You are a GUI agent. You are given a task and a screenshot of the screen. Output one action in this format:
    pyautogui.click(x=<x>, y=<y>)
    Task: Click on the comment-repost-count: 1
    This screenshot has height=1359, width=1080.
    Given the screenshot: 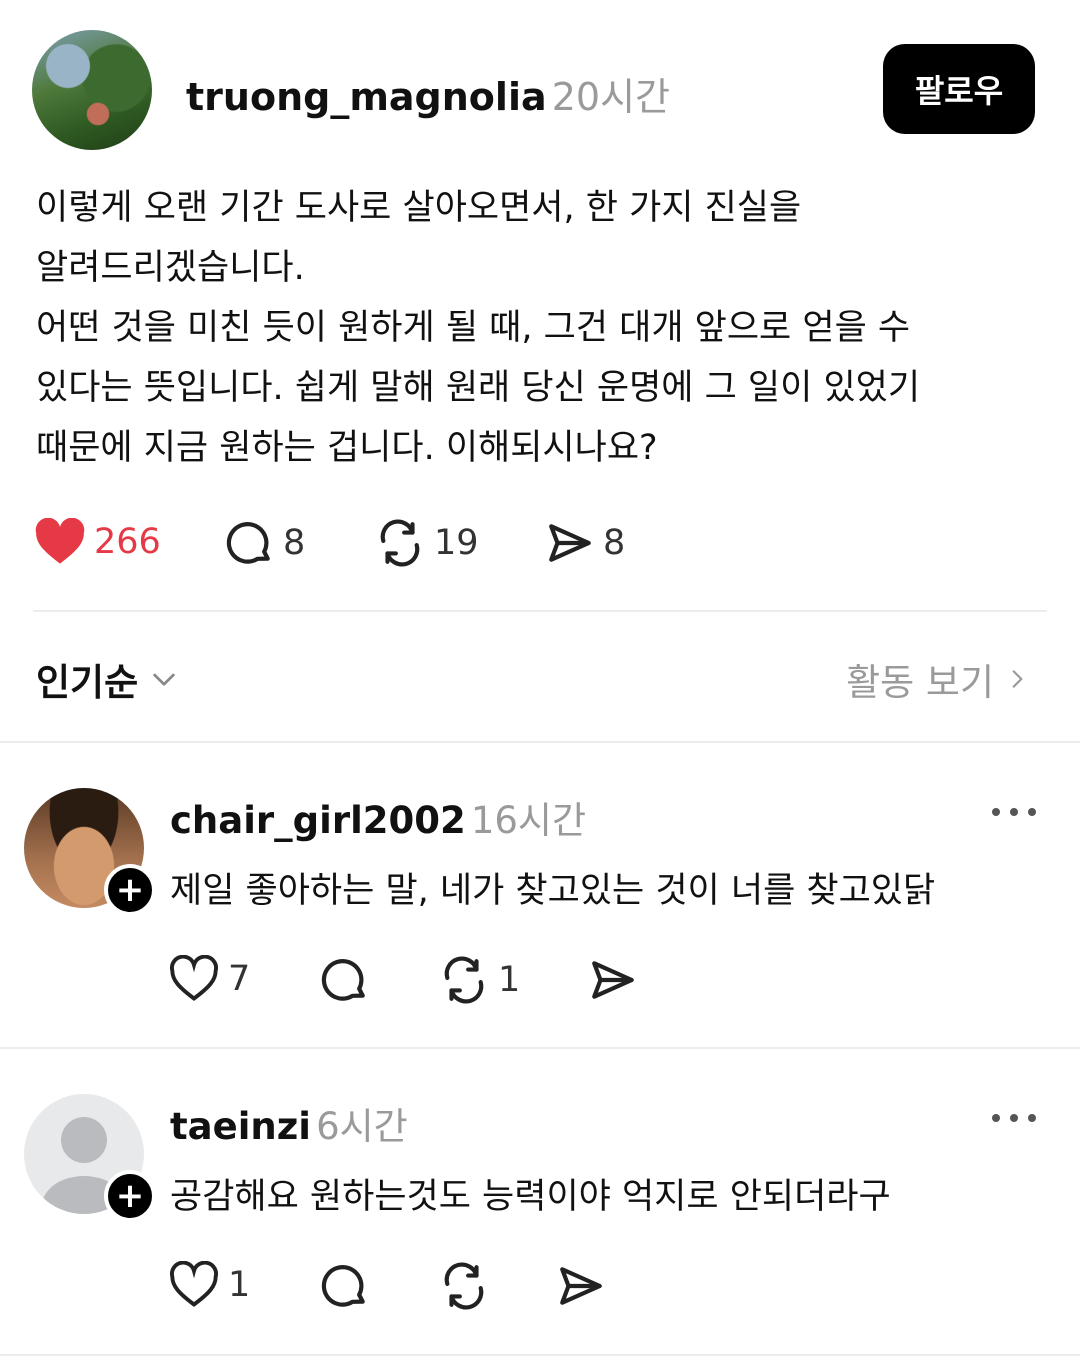 What is the action you would take?
    pyautogui.click(x=509, y=980)
    